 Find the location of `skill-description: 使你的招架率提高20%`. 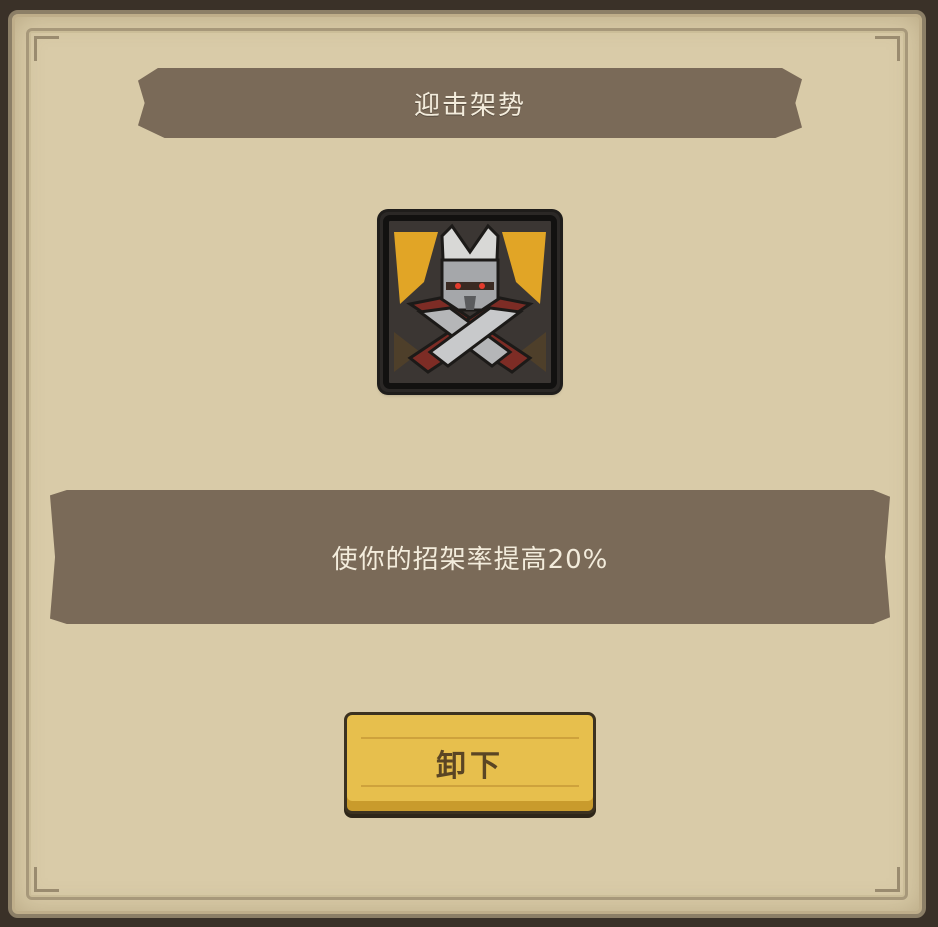

skill-description: 使你的招架率提高20% is located at coordinates (470, 559).